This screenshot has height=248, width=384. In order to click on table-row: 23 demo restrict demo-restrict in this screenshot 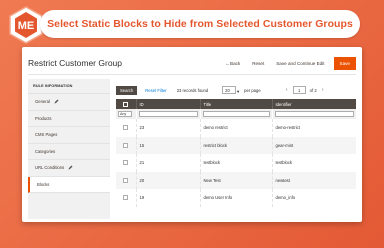, I will do `click(236, 128)`.